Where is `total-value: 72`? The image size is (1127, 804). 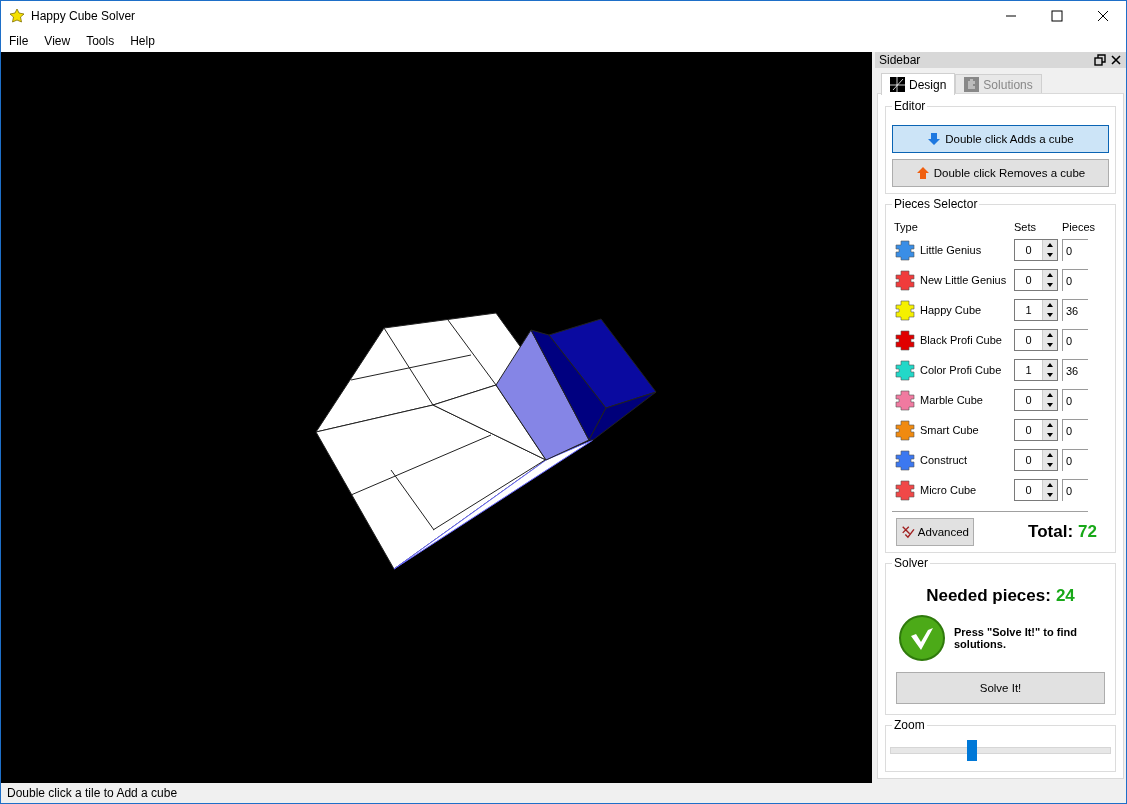 total-value: 72 is located at coordinates (1087, 532).